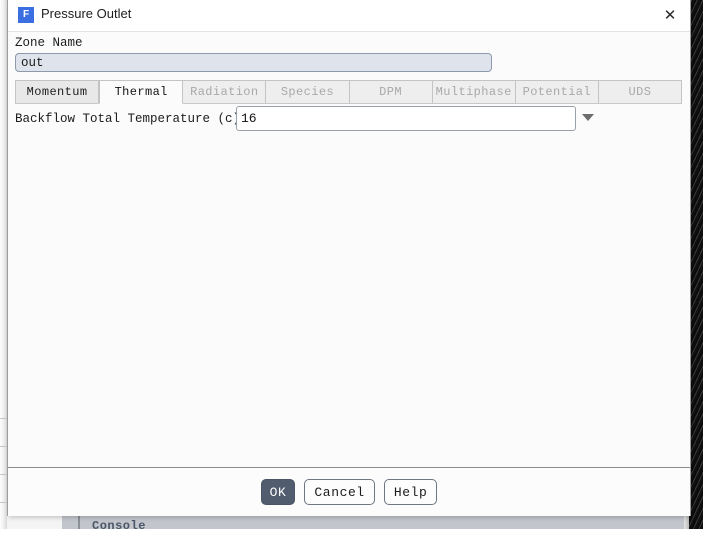 Image resolution: width=703 pixels, height=533 pixels. What do you see at coordinates (57, 91) in the screenshot?
I see `tab-momentum: Momentum` at bounding box center [57, 91].